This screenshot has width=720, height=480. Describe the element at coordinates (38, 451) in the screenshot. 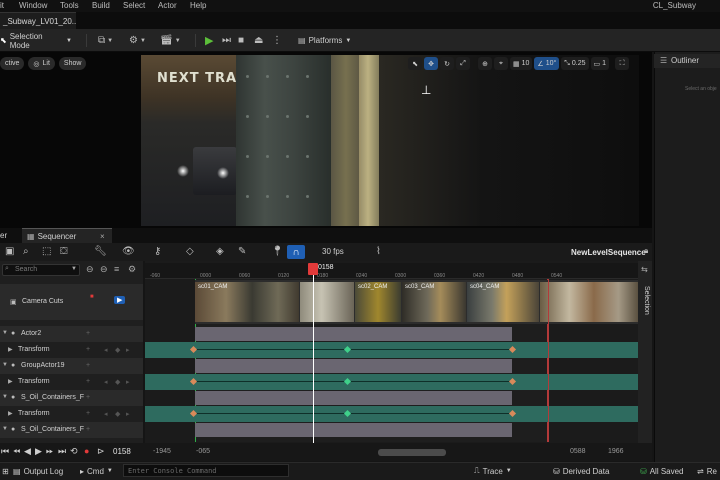

I see `play-icon: ▶` at that location.